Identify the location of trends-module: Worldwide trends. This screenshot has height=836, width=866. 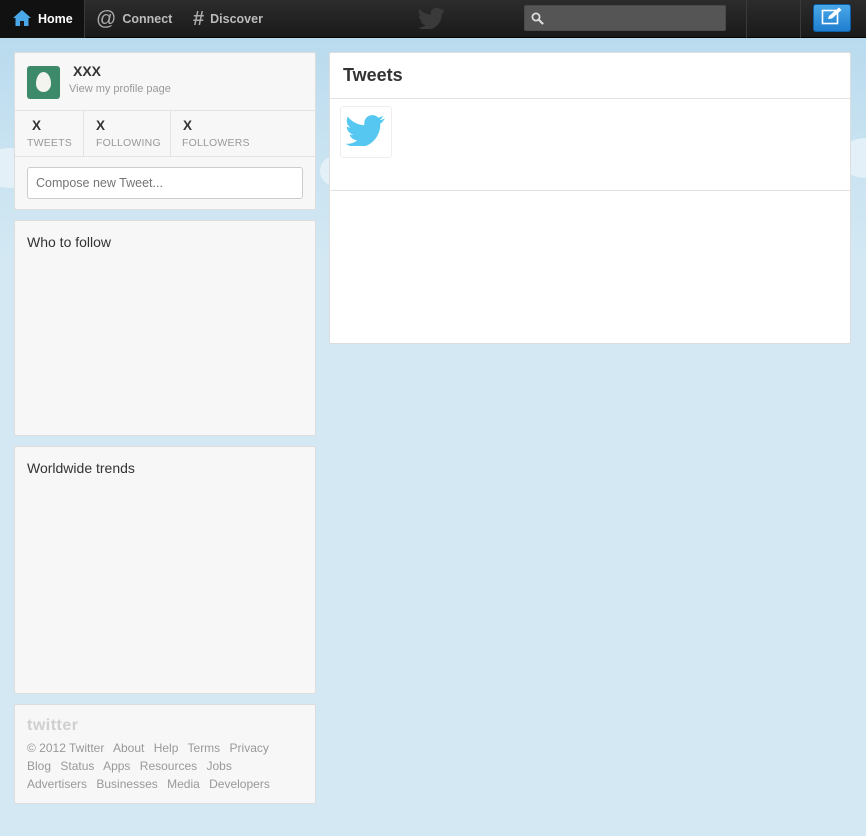
(165, 570).